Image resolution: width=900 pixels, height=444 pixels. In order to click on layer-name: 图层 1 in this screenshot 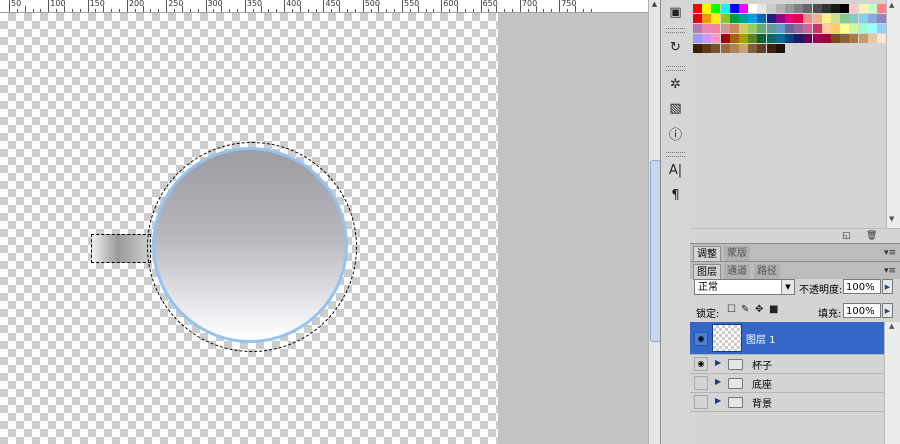, I will do `click(761, 338)`.